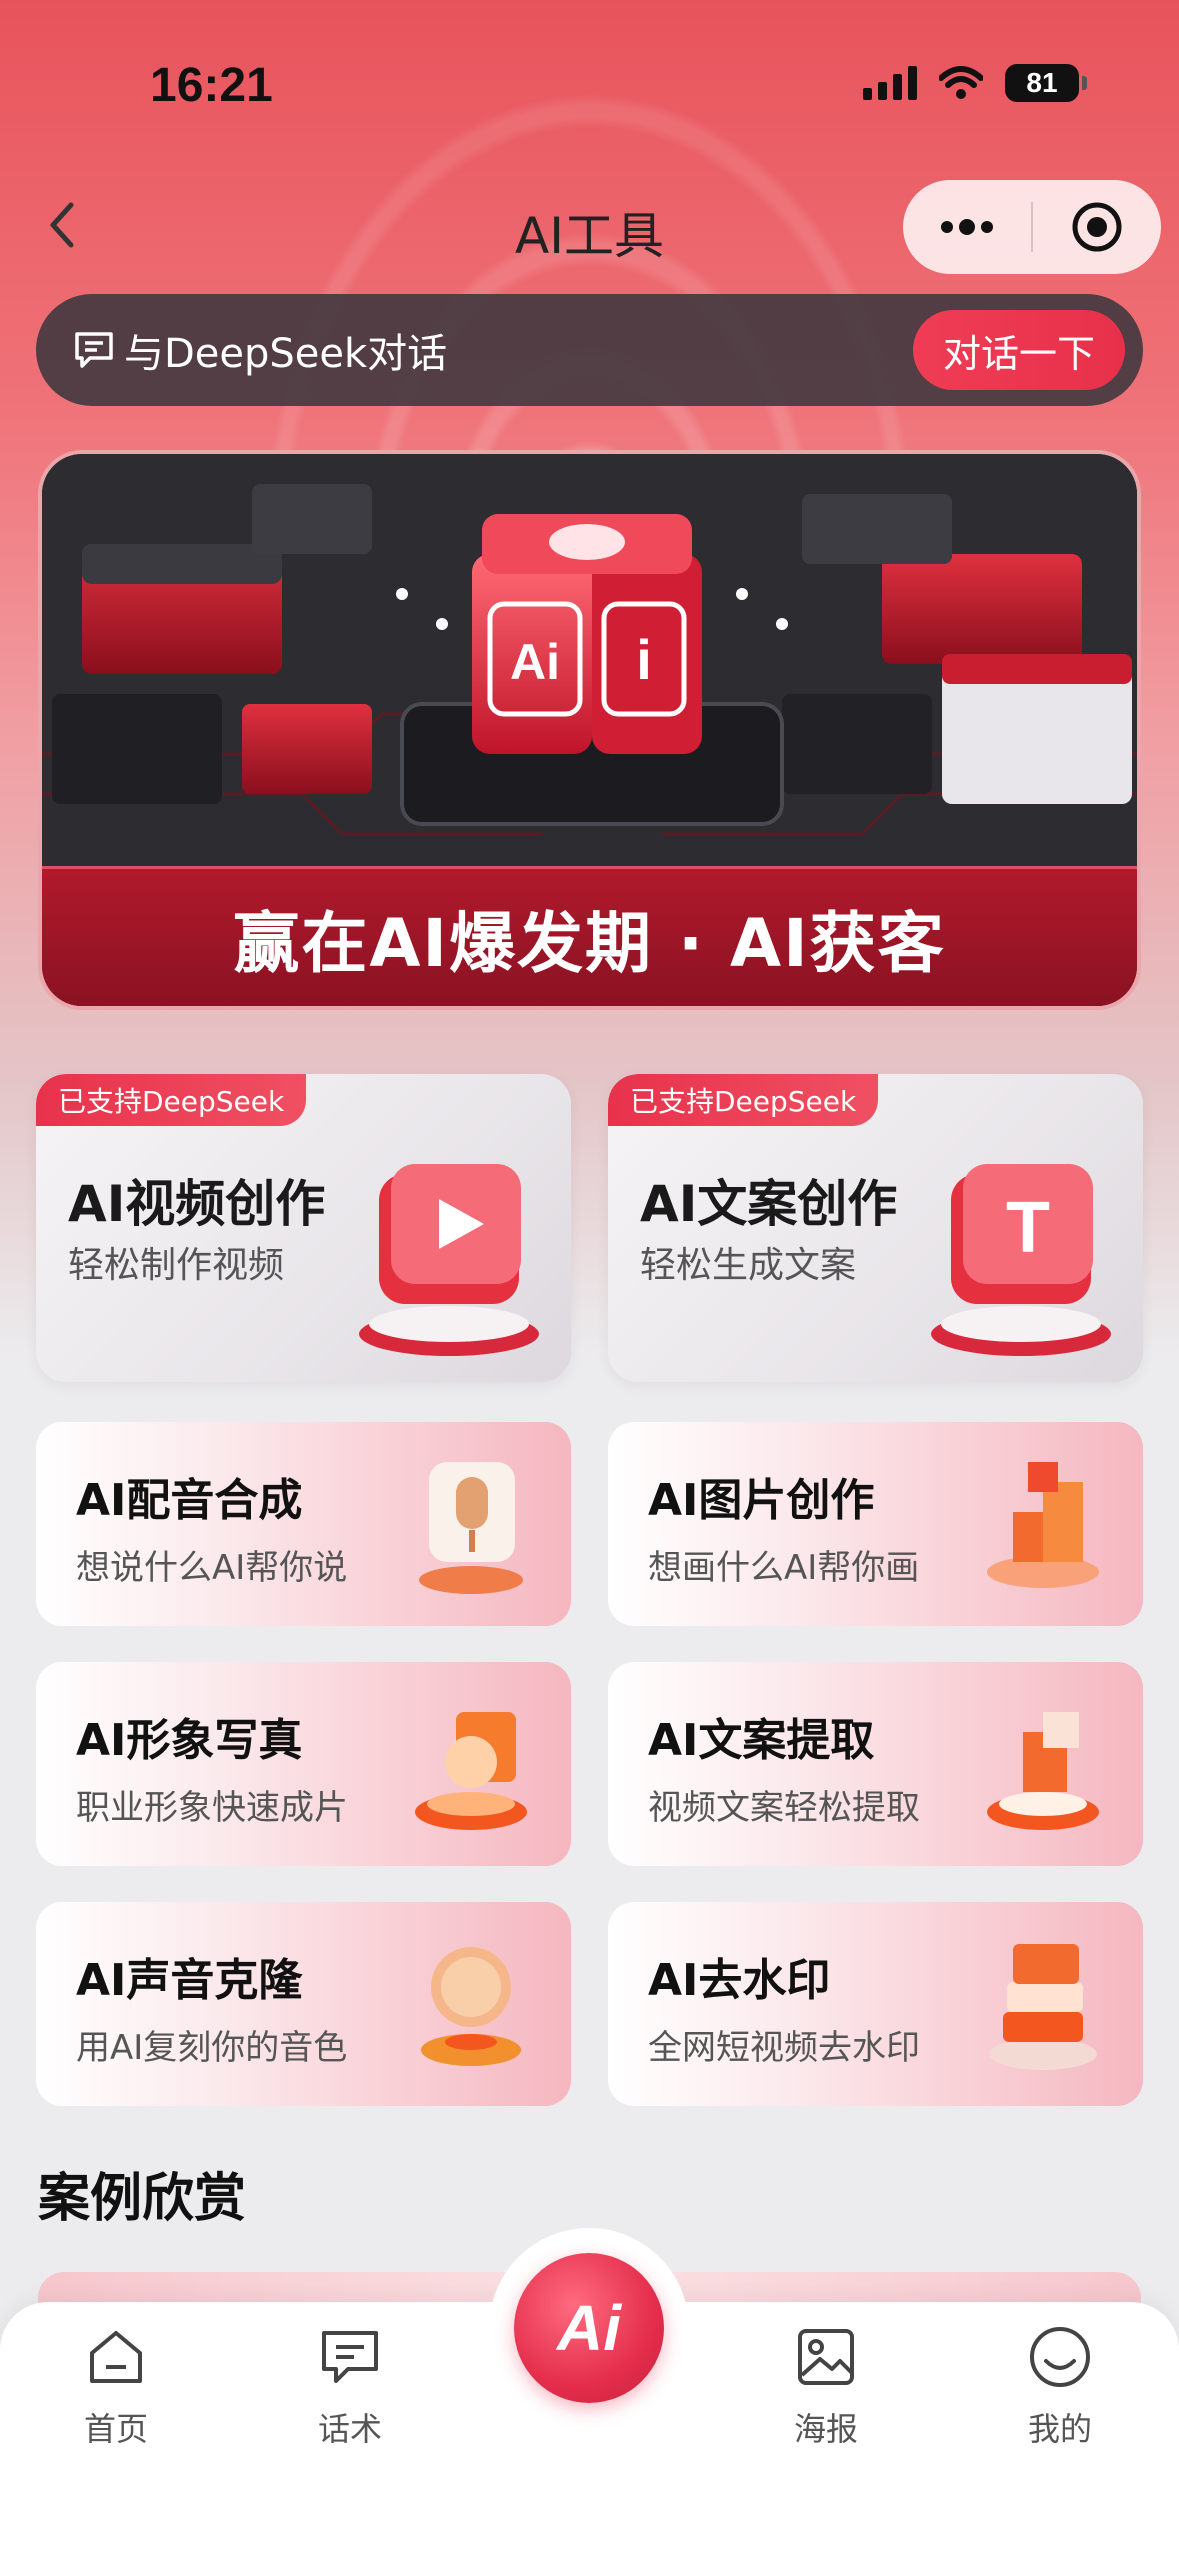 The height and width of the screenshot is (2556, 1179). I want to click on banner-caption: 赢在AI爆发期 · AI获客, so click(589, 943).